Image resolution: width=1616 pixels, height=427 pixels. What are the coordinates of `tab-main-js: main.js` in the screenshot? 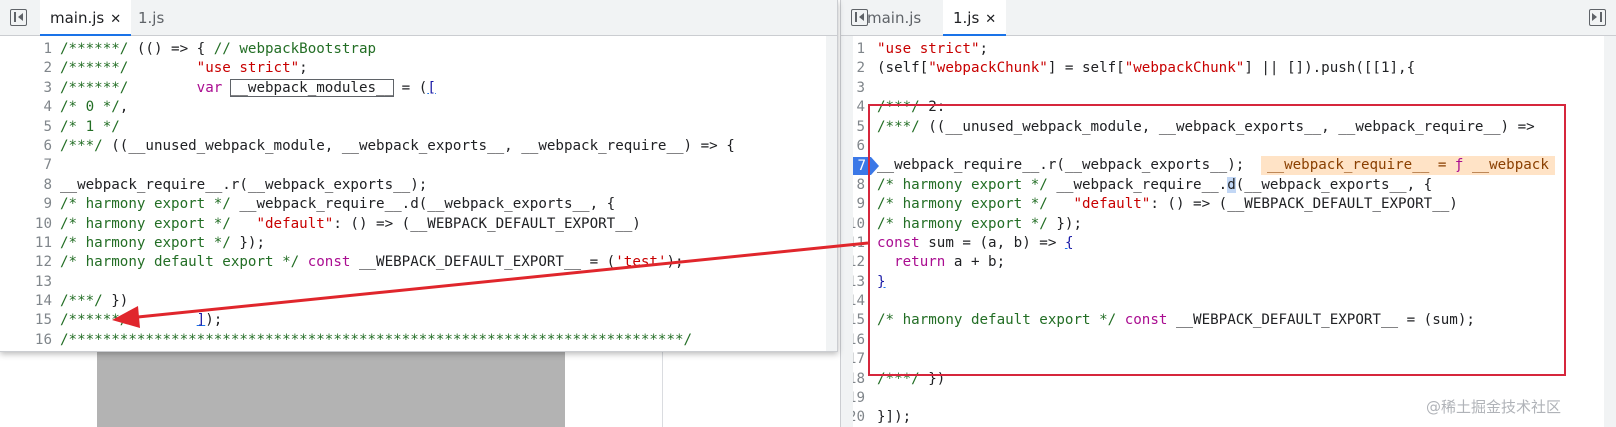 It's located at (894, 18).